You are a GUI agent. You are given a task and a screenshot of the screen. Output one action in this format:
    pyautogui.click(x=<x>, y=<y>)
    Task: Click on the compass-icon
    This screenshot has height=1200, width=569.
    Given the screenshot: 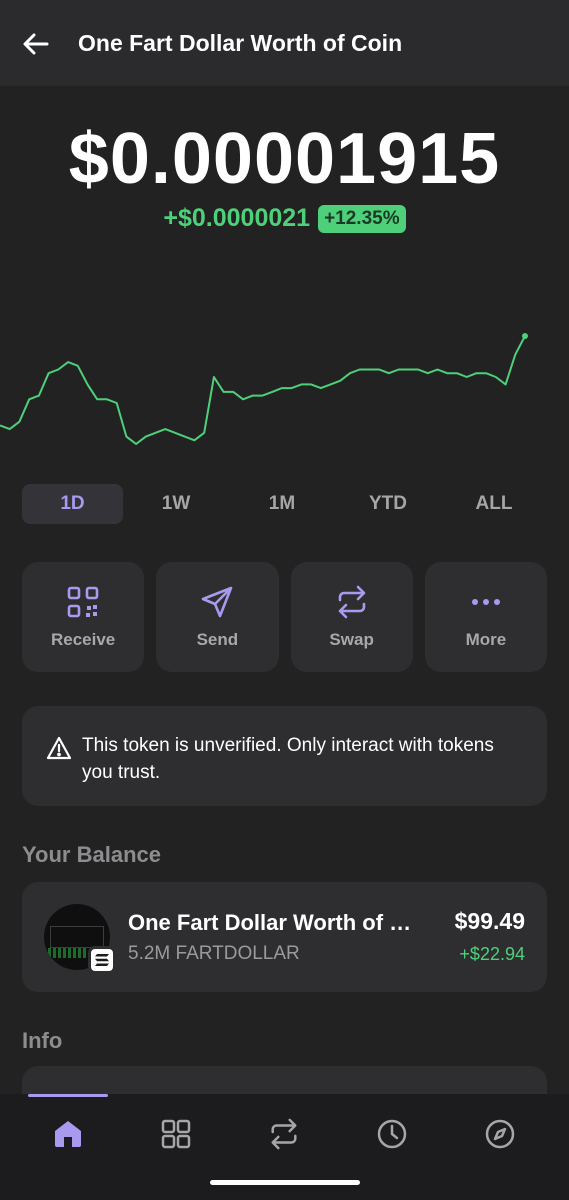 What is the action you would take?
    pyautogui.click(x=500, y=1134)
    